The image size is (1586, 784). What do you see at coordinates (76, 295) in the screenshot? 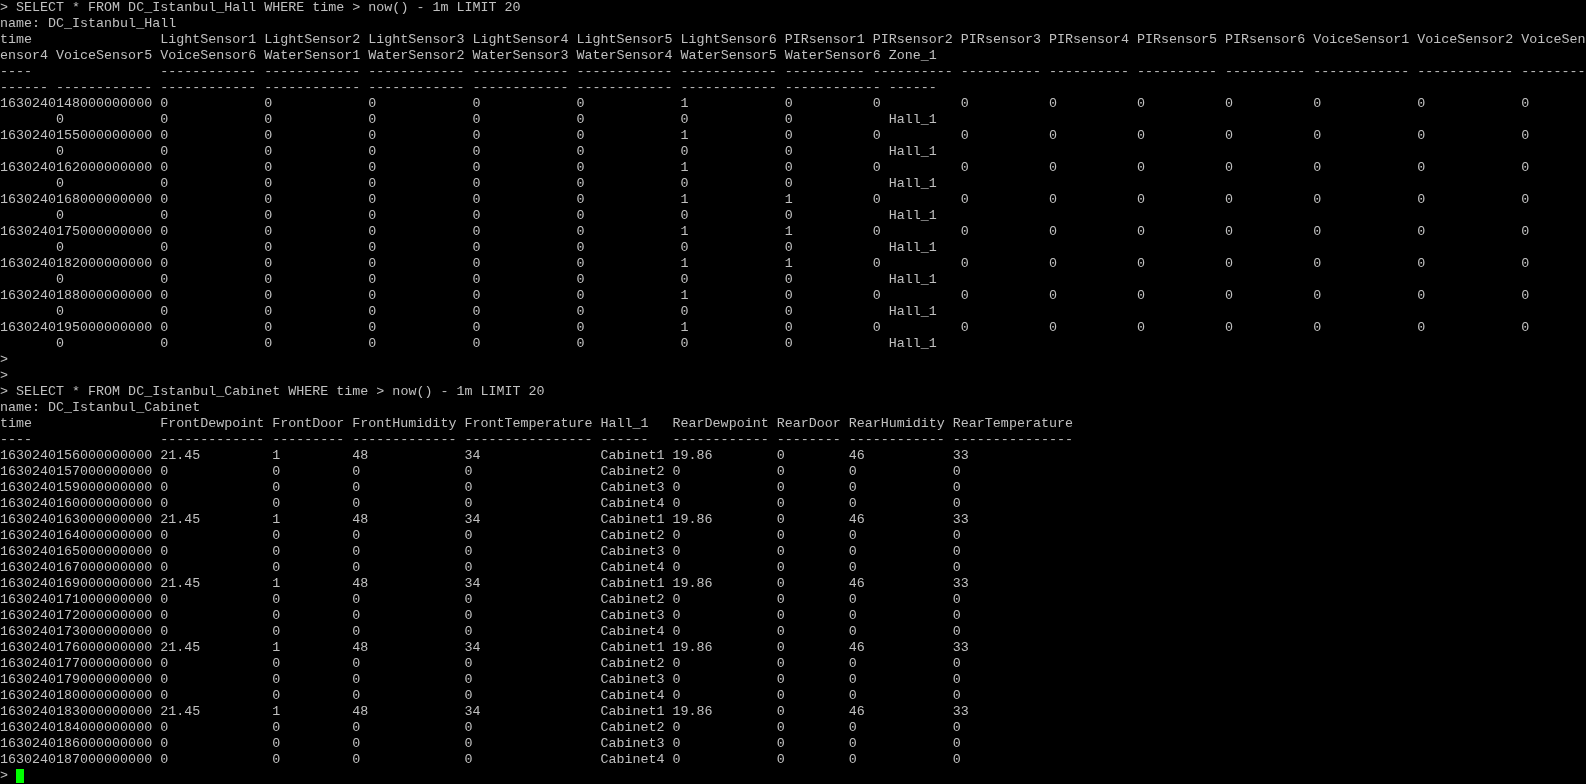
I see `table-cell: 1630240188000000000` at bounding box center [76, 295].